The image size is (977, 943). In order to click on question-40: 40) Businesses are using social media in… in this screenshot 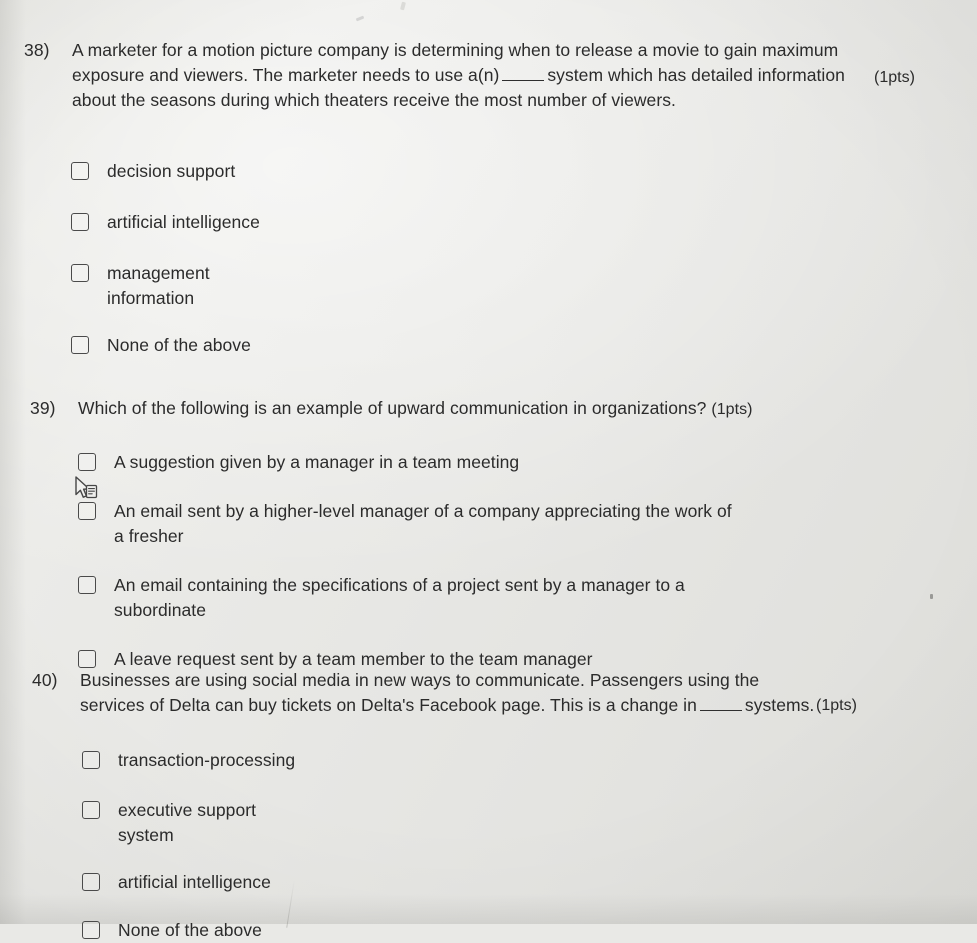, I will do `click(488, 693)`.